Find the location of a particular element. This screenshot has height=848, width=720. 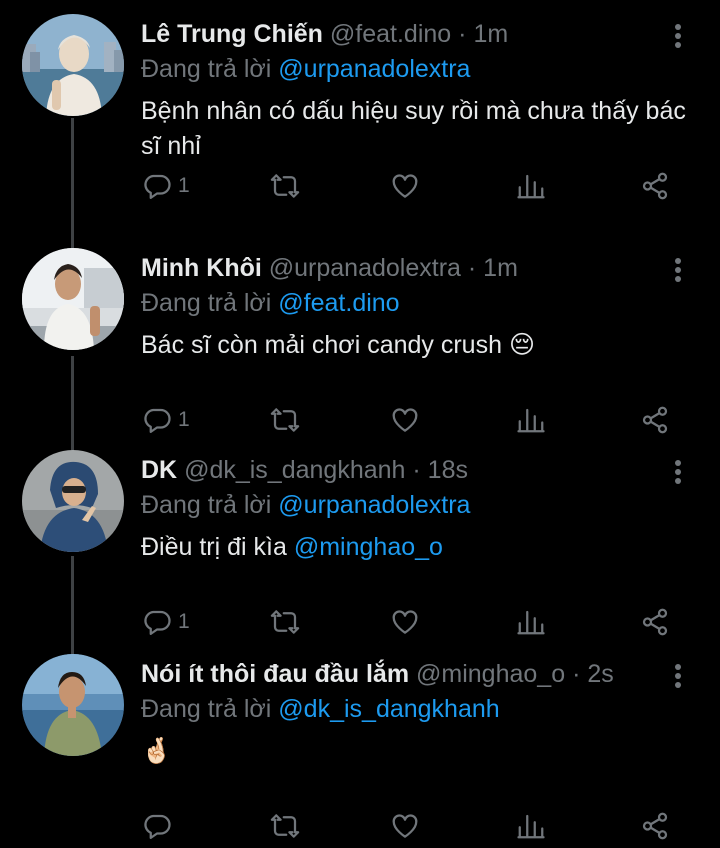

reply-context: Đang trả lời @feat.dino is located at coordinates (270, 303).